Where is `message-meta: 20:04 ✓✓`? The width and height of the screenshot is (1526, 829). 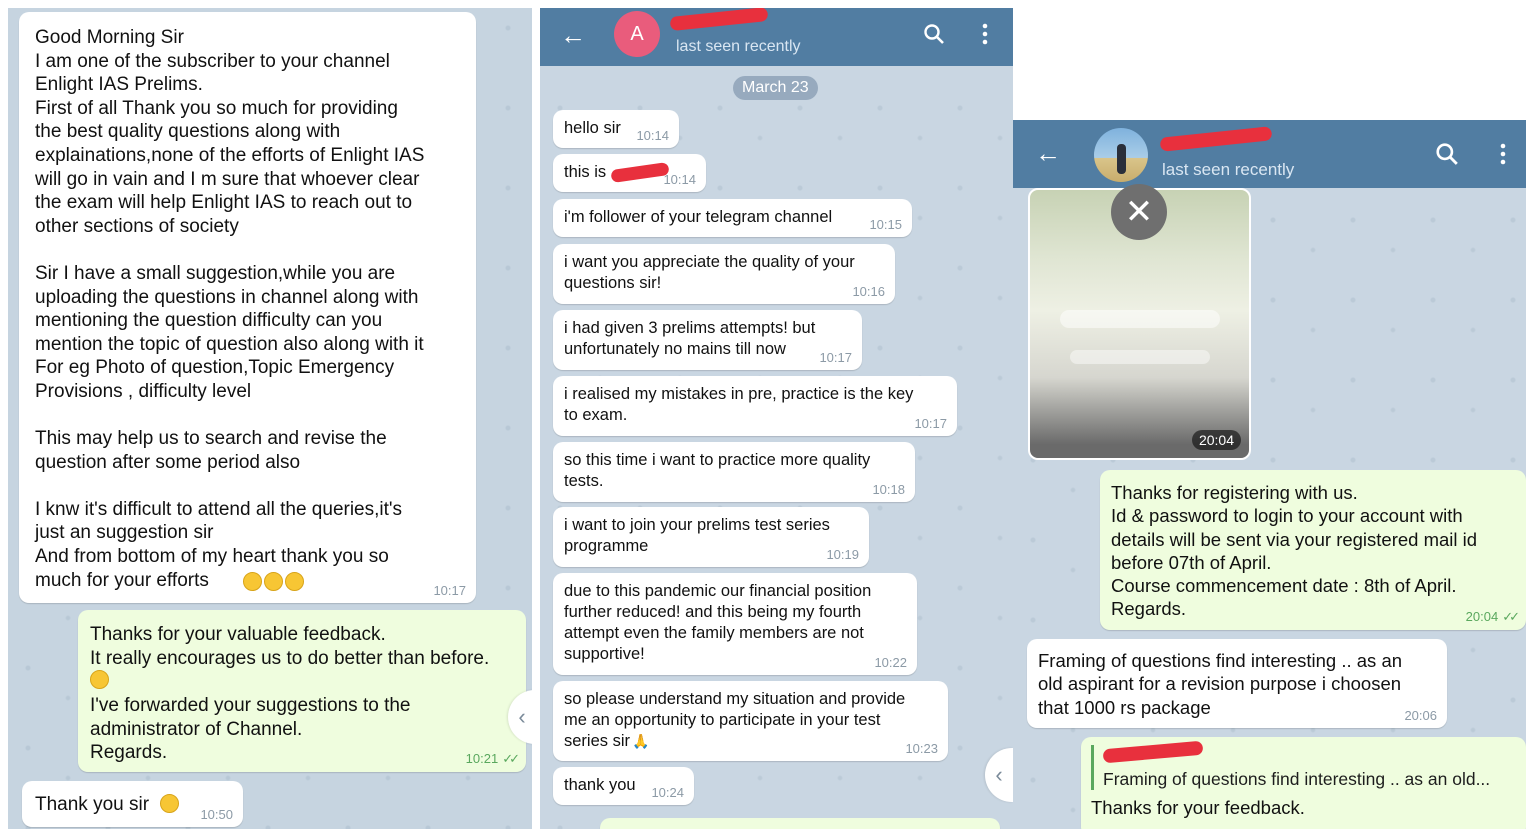
message-meta: 20:04 ✓✓ is located at coordinates (1492, 617).